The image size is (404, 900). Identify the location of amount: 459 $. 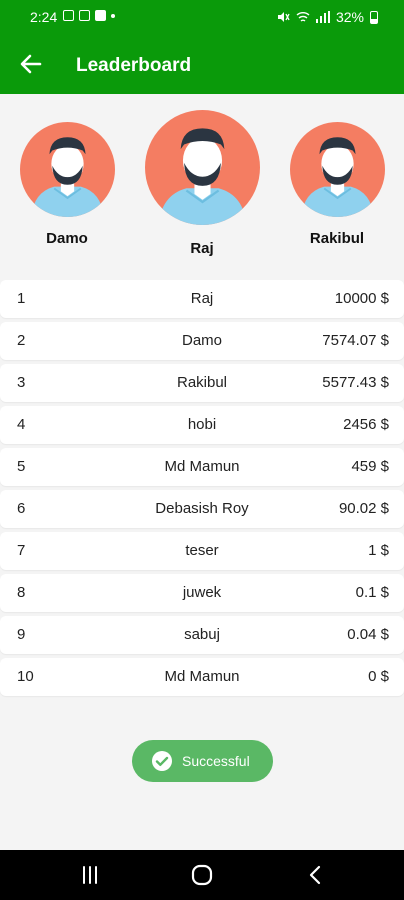
(370, 466).